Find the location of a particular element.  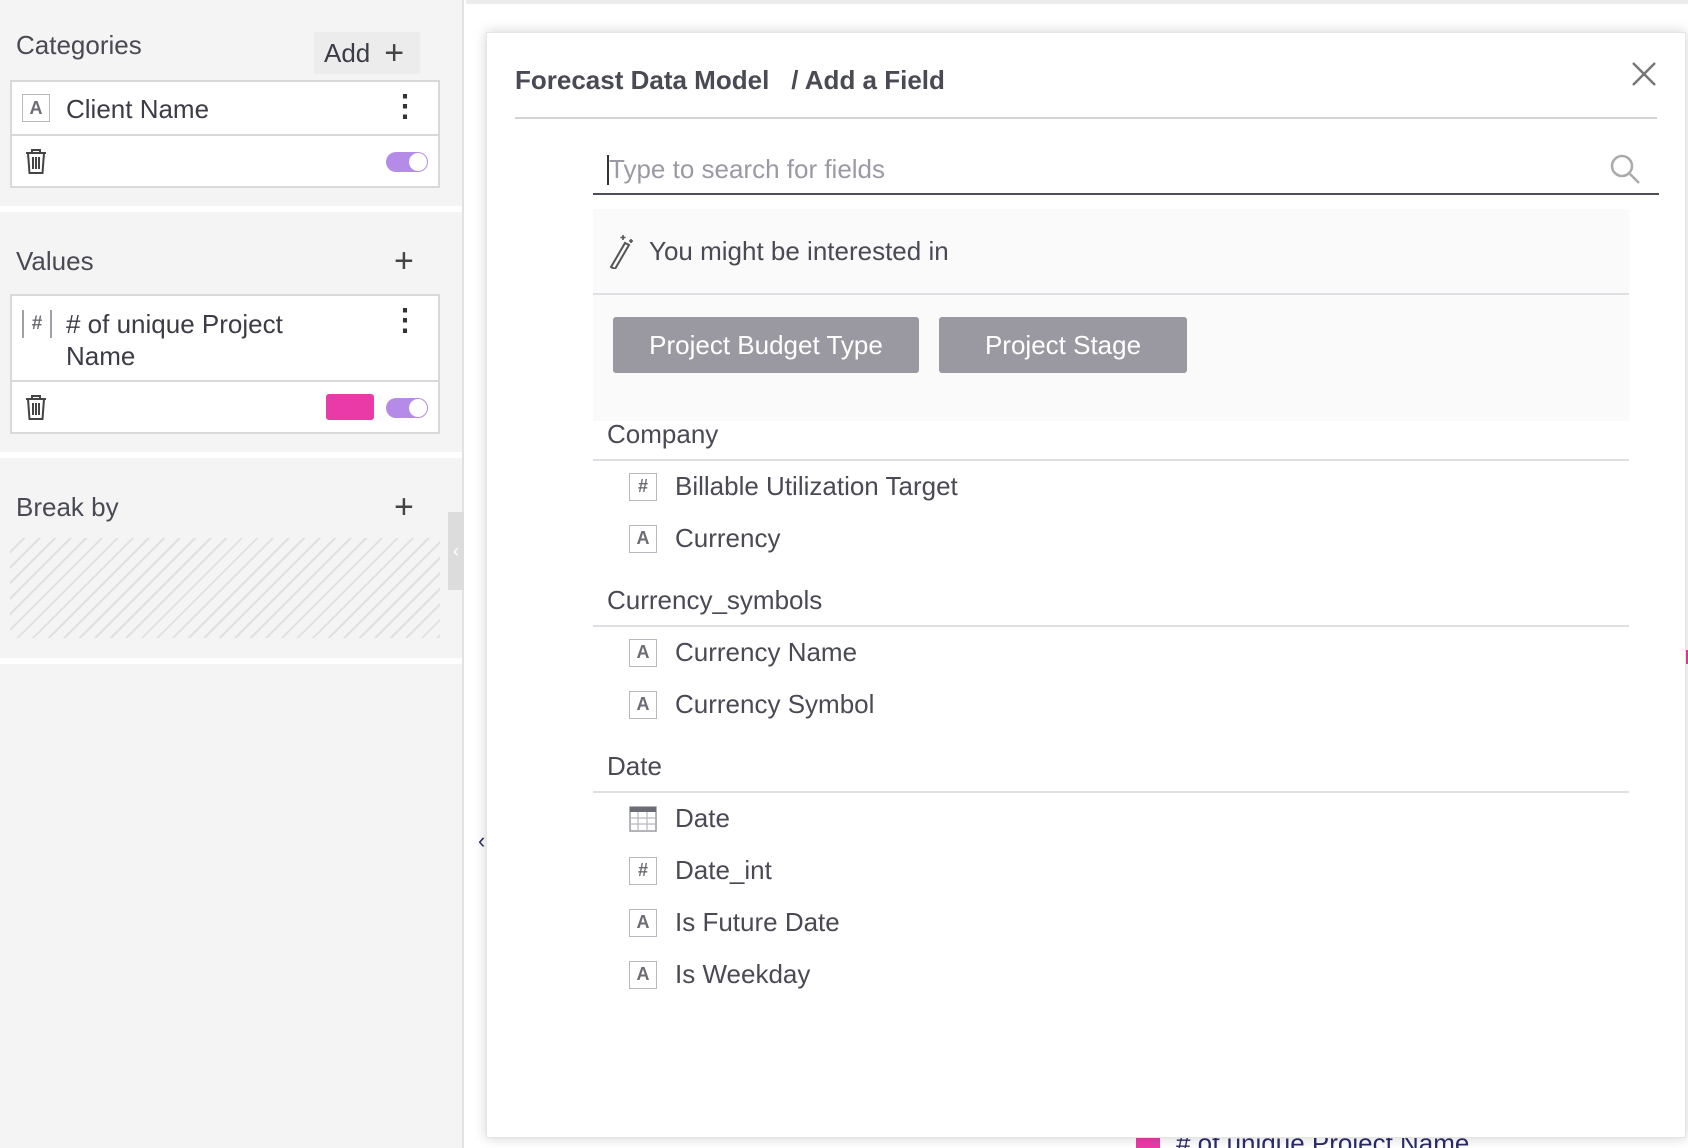

calendar-icon is located at coordinates (643, 818).